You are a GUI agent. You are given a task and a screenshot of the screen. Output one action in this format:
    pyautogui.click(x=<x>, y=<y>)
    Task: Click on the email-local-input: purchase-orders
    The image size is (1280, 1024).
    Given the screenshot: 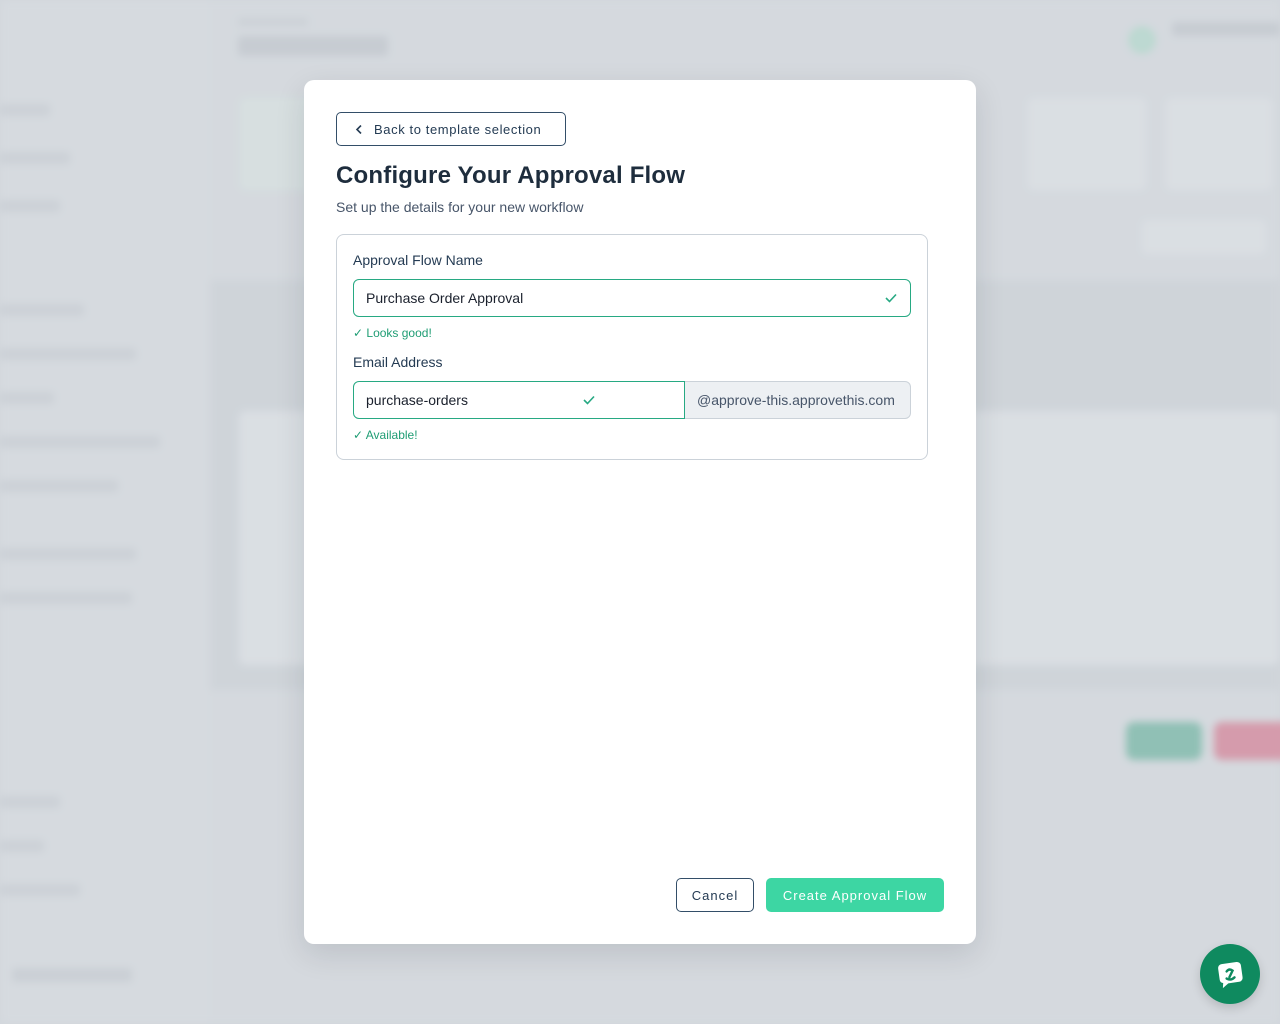 What is the action you would take?
    pyautogui.click(x=519, y=400)
    